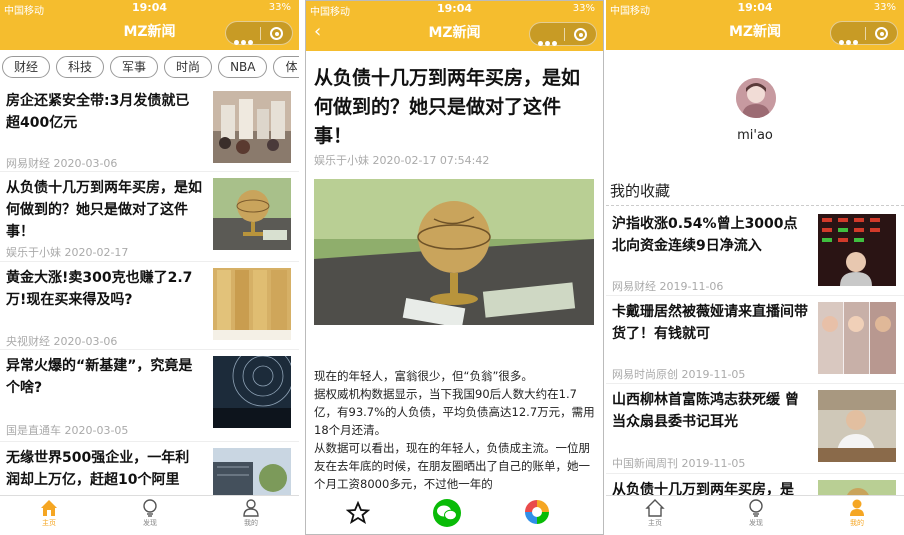 The width and height of the screenshot is (904, 535). What do you see at coordinates (423, 376) in the screenshot?
I see `article-paragraph: 现在的年轻人，富翁很少，但“负翁”很多。` at bounding box center [423, 376].